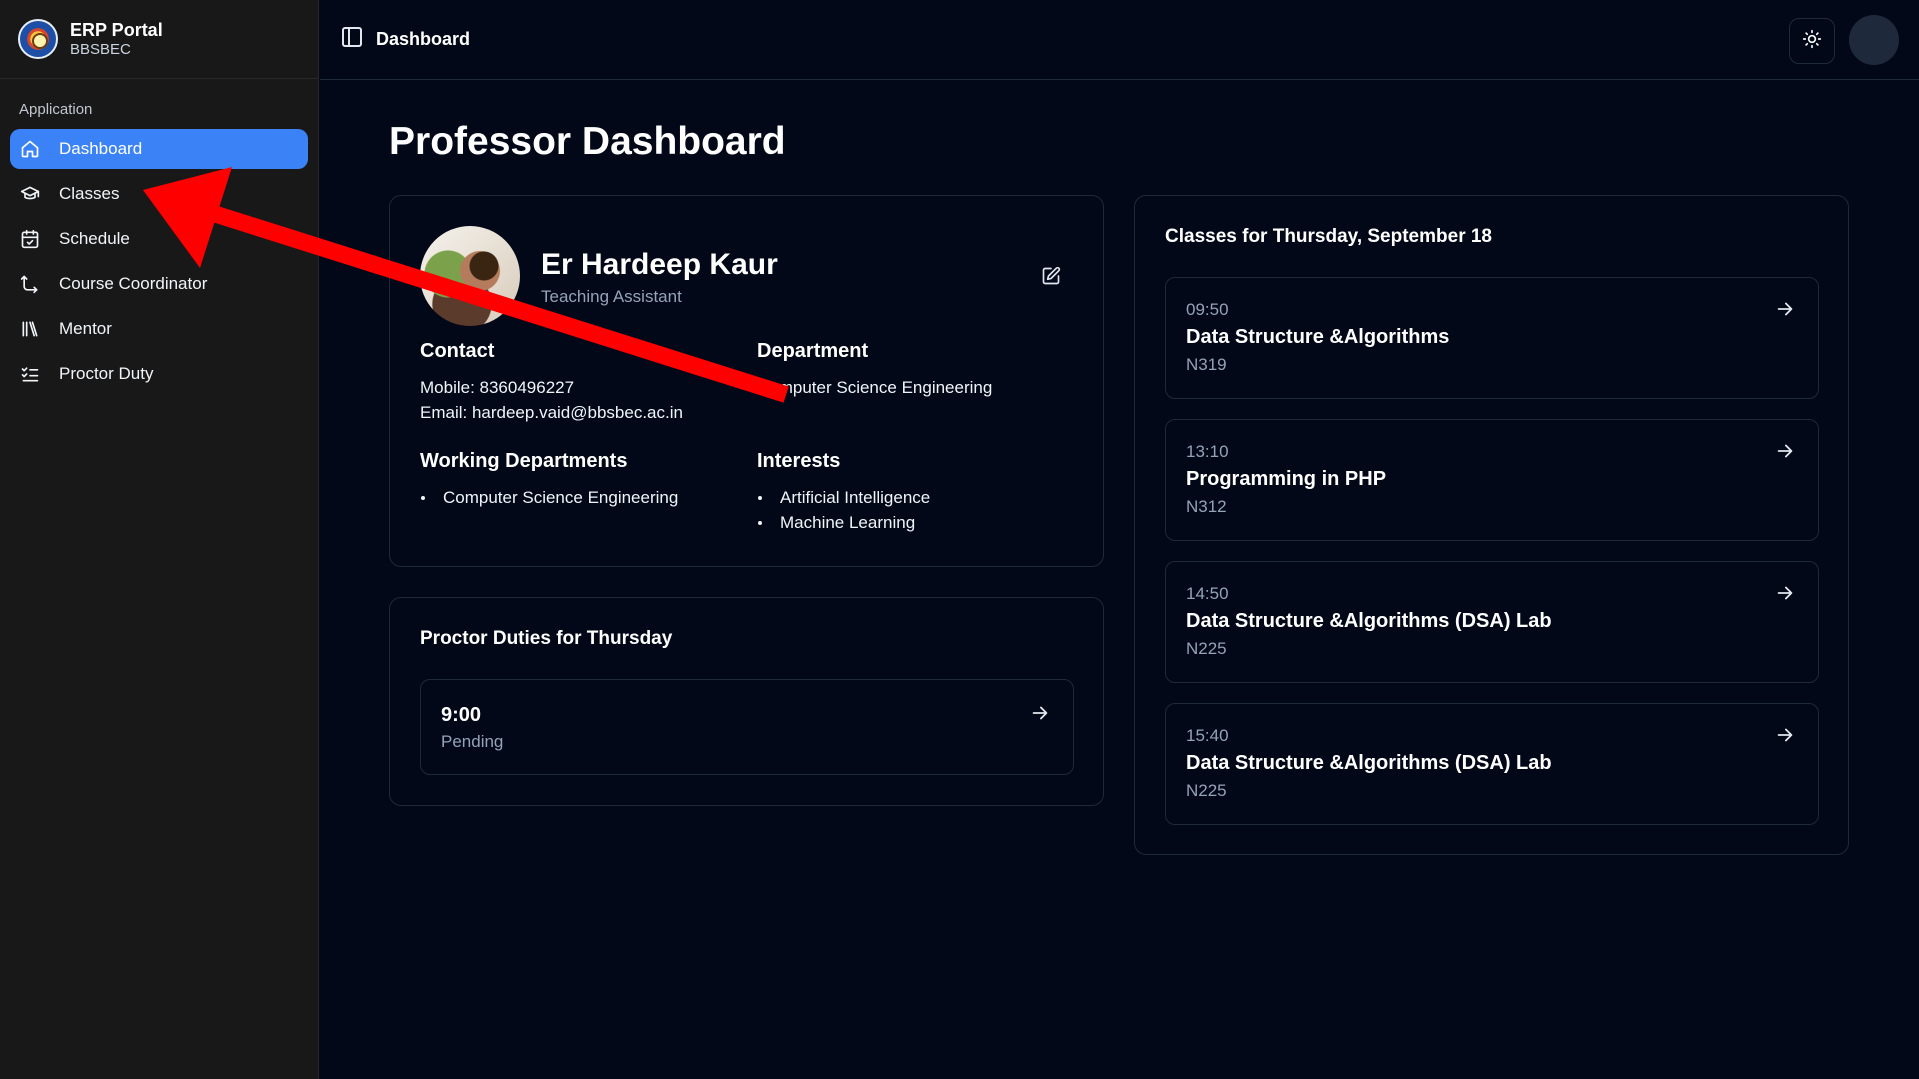 This screenshot has width=1919, height=1079. What do you see at coordinates (100, 49) in the screenshot?
I see `brand-subtitle: BBSBEC` at bounding box center [100, 49].